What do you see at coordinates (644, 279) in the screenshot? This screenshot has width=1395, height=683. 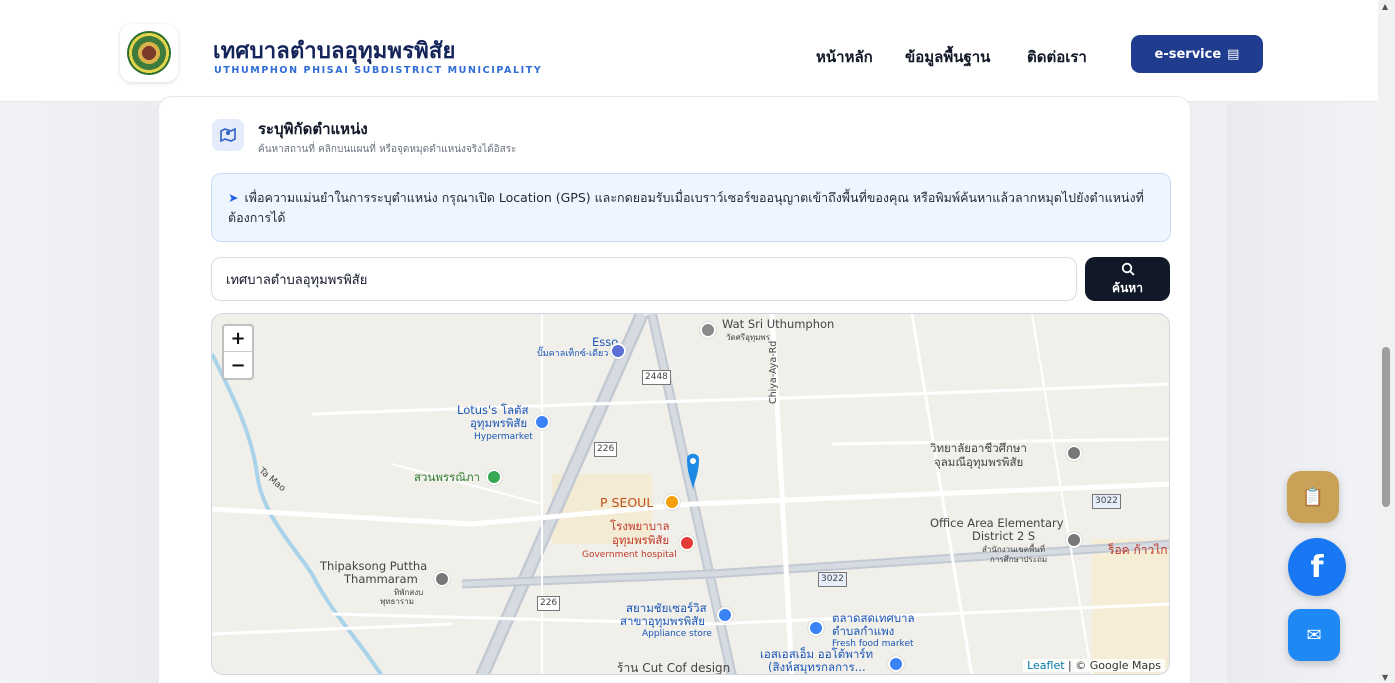 I see `location-search-input` at bounding box center [644, 279].